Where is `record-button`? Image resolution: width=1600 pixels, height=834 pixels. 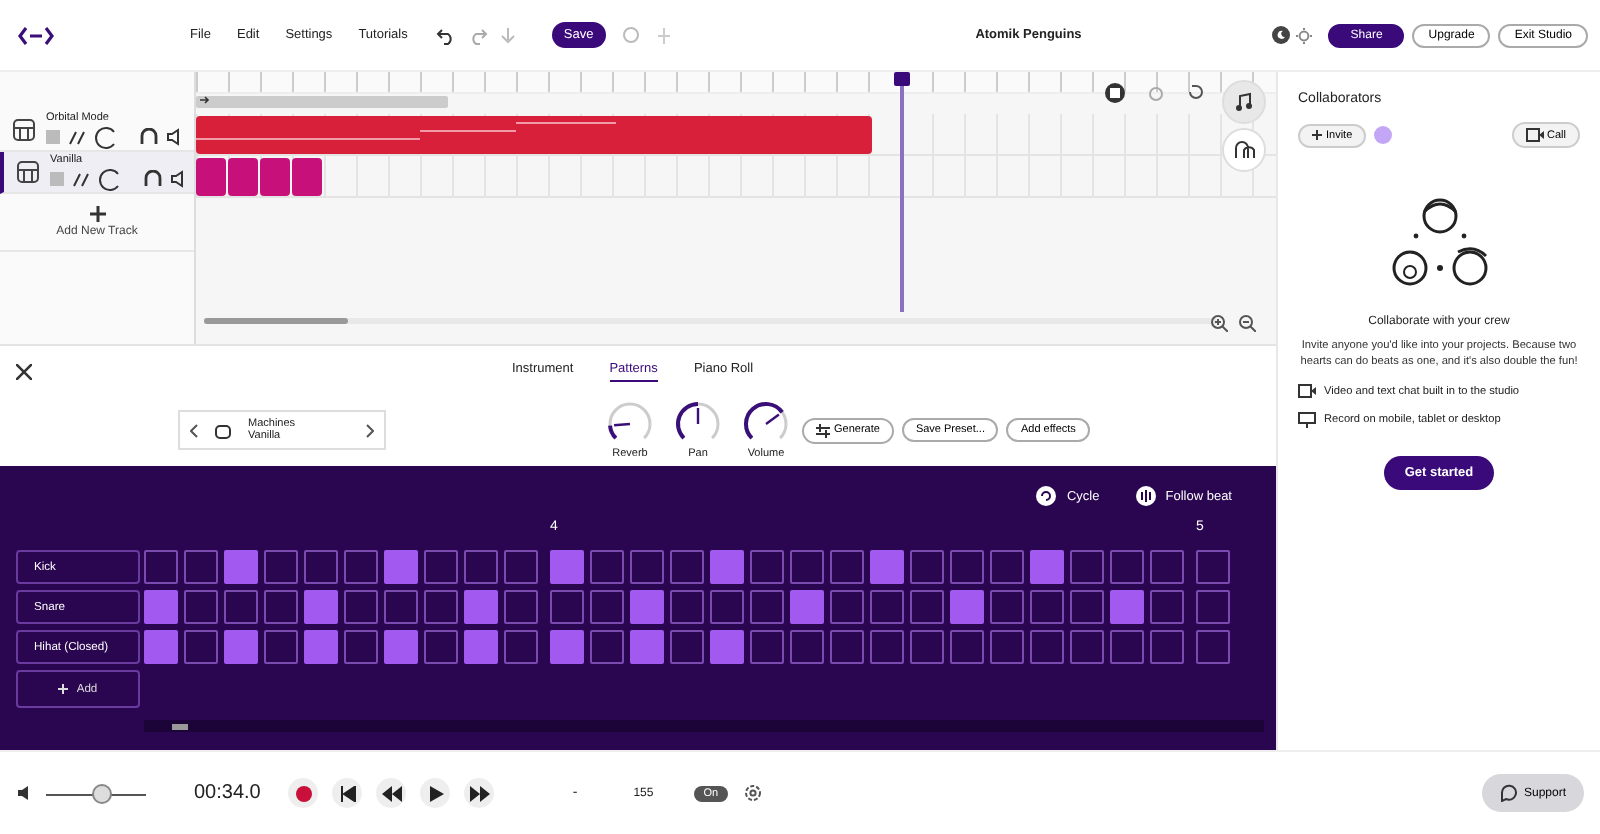
record-button is located at coordinates (303, 793).